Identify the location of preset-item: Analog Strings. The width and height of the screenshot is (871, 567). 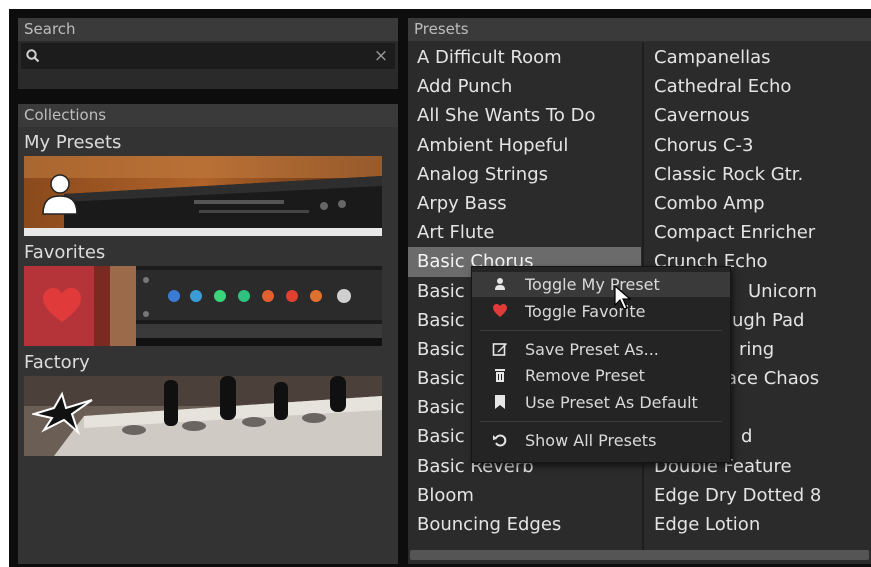
(524, 174).